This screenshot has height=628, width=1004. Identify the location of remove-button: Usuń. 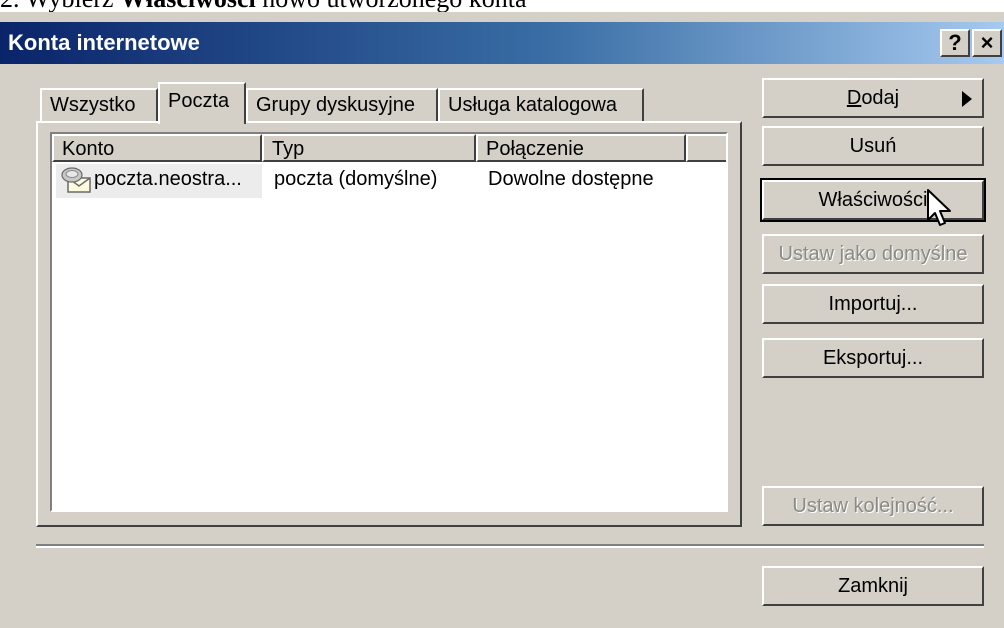
(873, 146).